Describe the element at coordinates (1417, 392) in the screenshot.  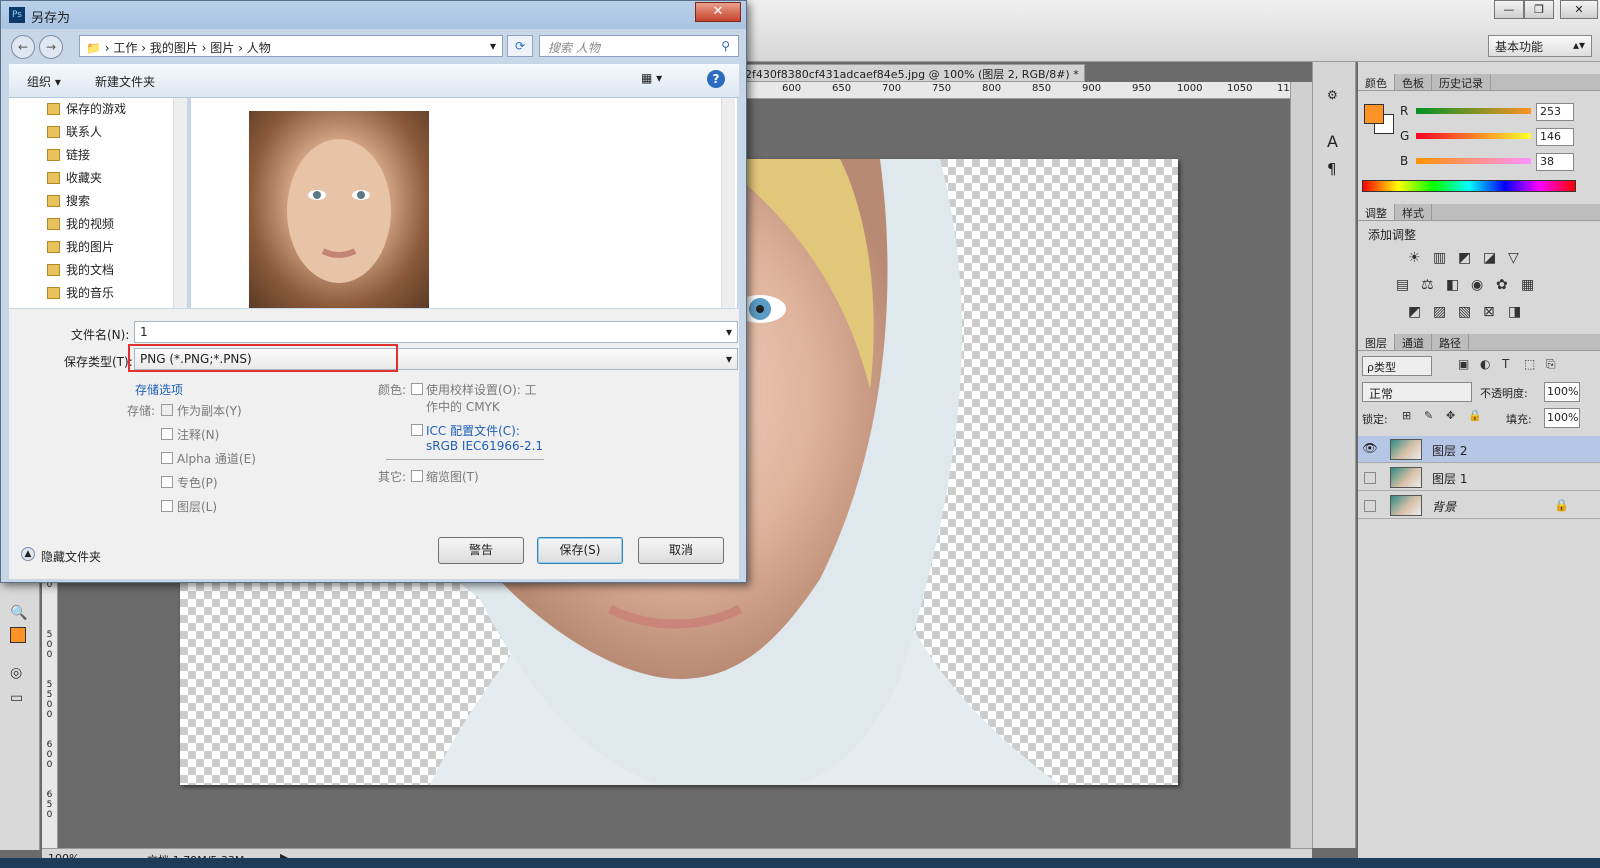
I see `blend-mode-select: 正常` at that location.